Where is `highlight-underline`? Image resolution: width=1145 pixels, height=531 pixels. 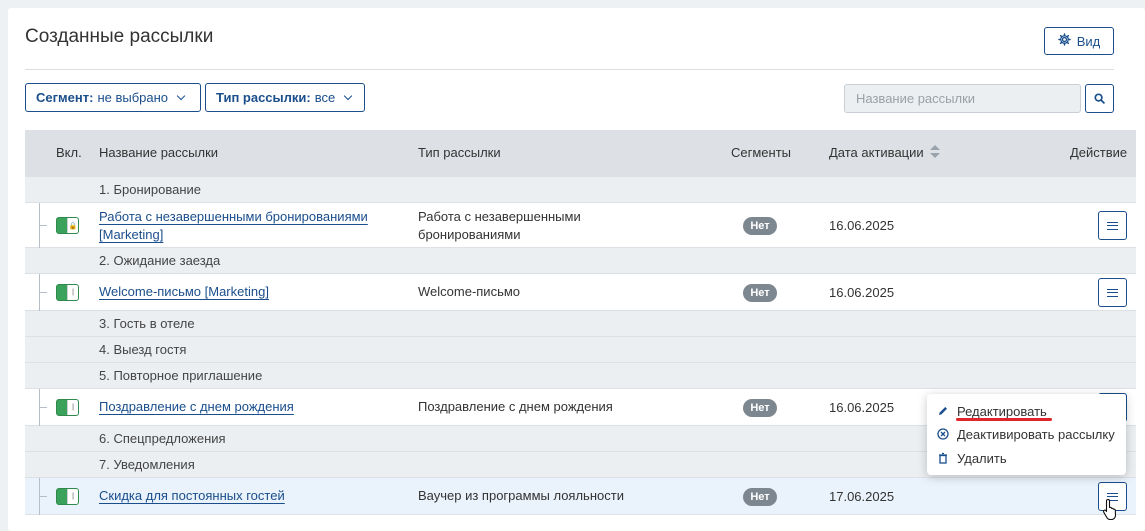 highlight-underline is located at coordinates (1004, 419).